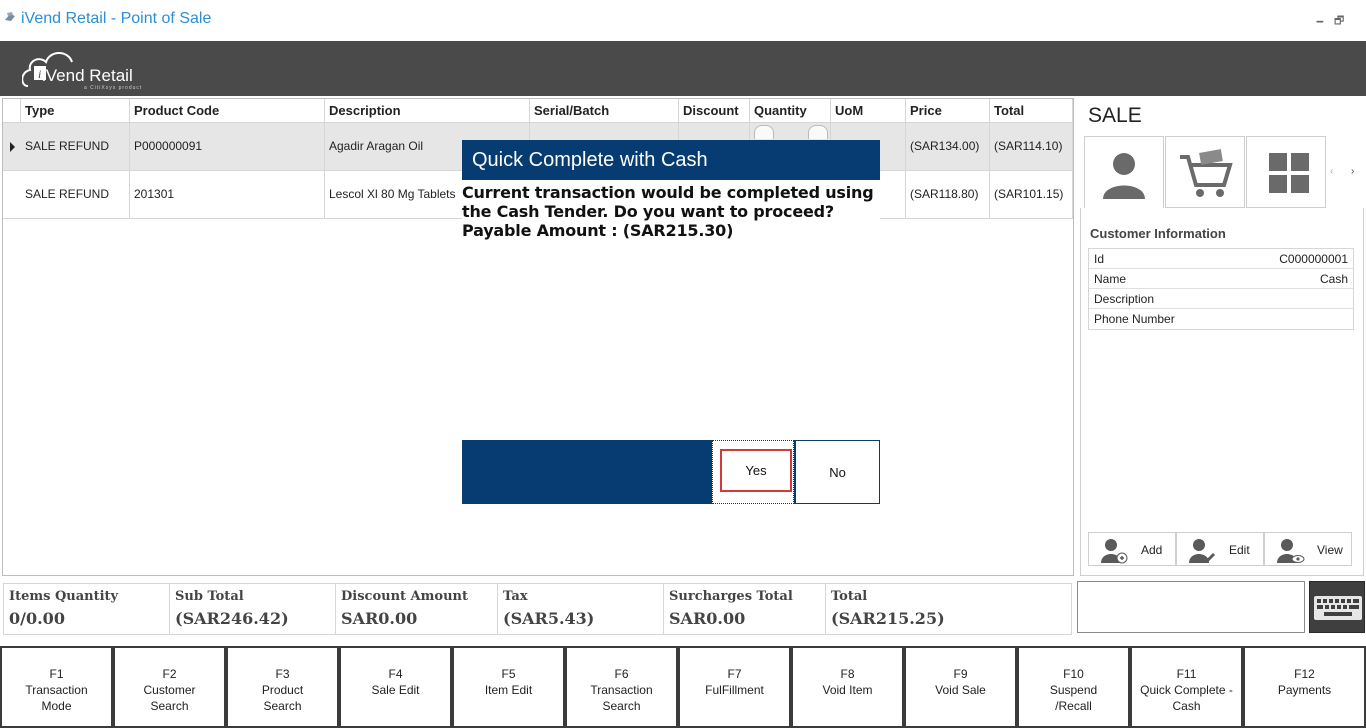 The width and height of the screenshot is (1366, 728). I want to click on column-header: Discount, so click(714, 111).